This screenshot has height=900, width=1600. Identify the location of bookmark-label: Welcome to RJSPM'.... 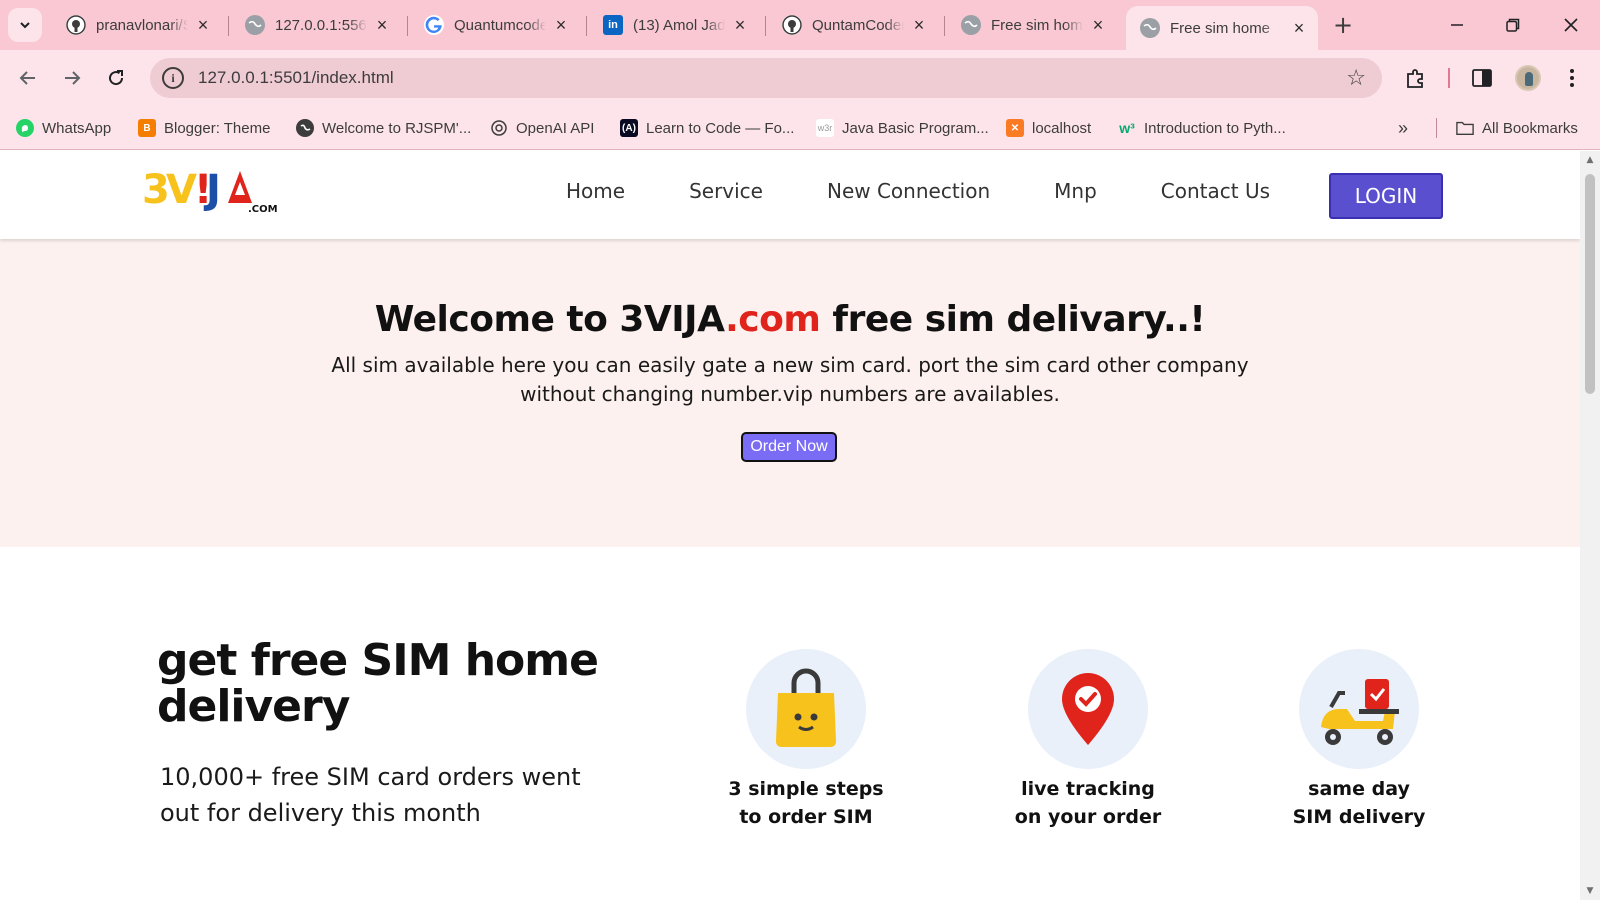
(397, 128).